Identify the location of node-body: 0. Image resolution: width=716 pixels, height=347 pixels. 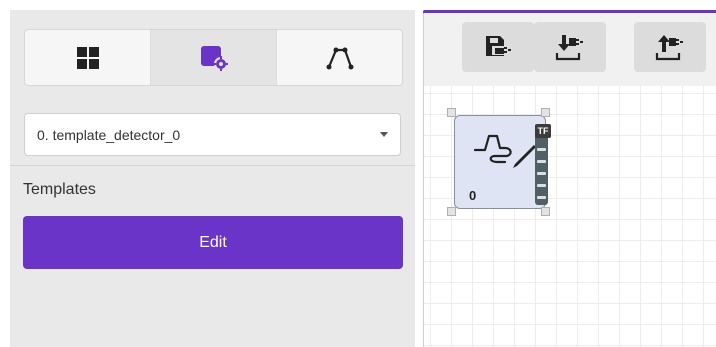
(500, 162).